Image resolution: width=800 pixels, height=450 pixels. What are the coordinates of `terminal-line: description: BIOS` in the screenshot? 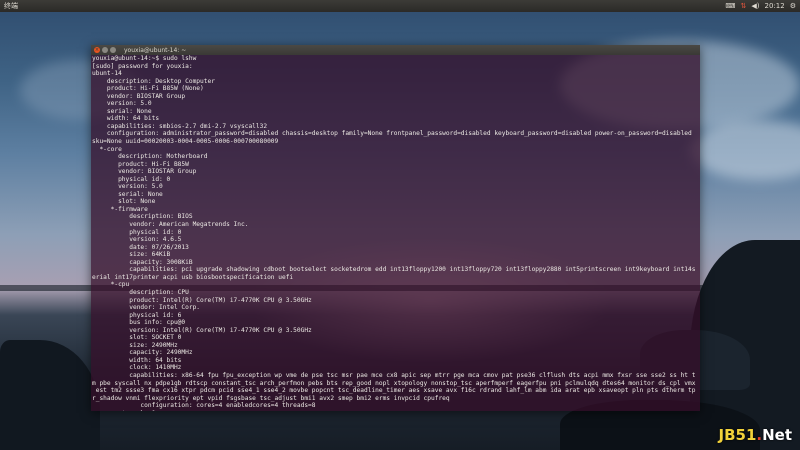 It's located at (142, 217).